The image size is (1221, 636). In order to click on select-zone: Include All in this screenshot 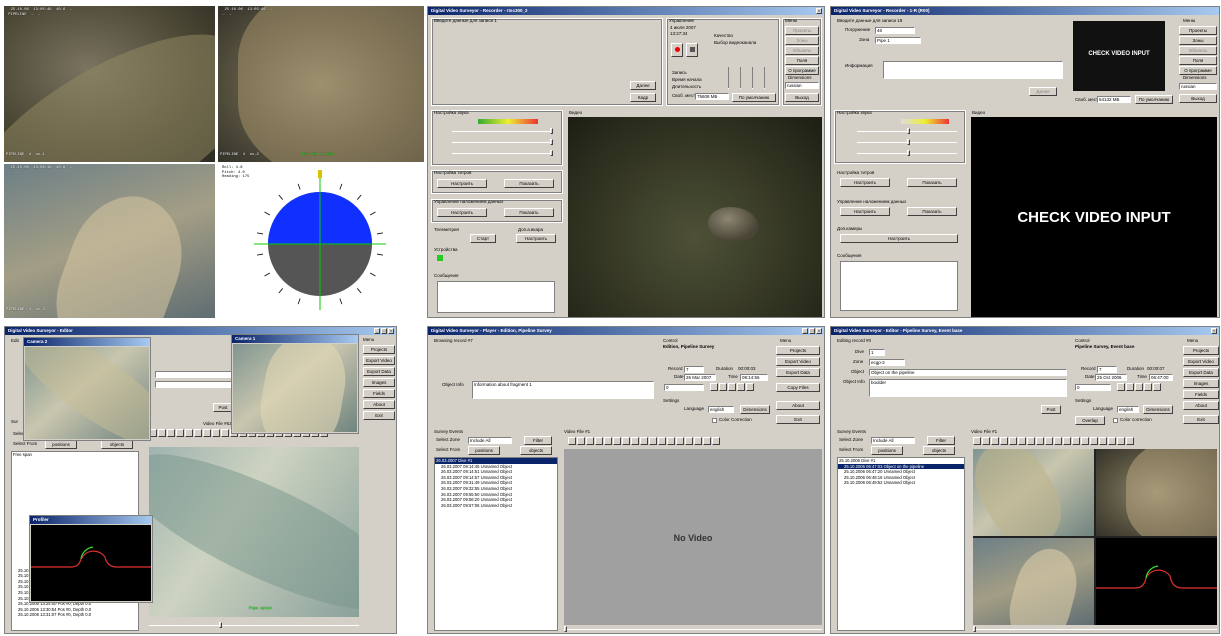, I will do `click(893, 440)`.